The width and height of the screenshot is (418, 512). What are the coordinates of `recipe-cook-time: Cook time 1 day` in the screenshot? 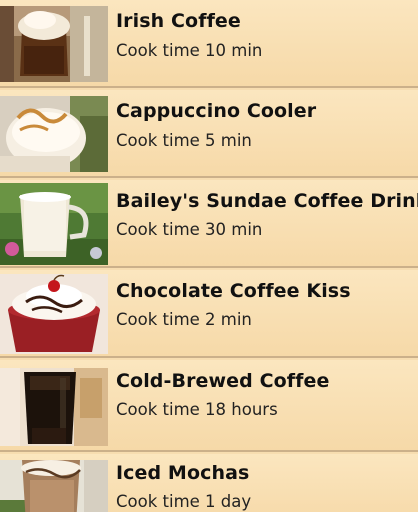 It's located at (184, 501).